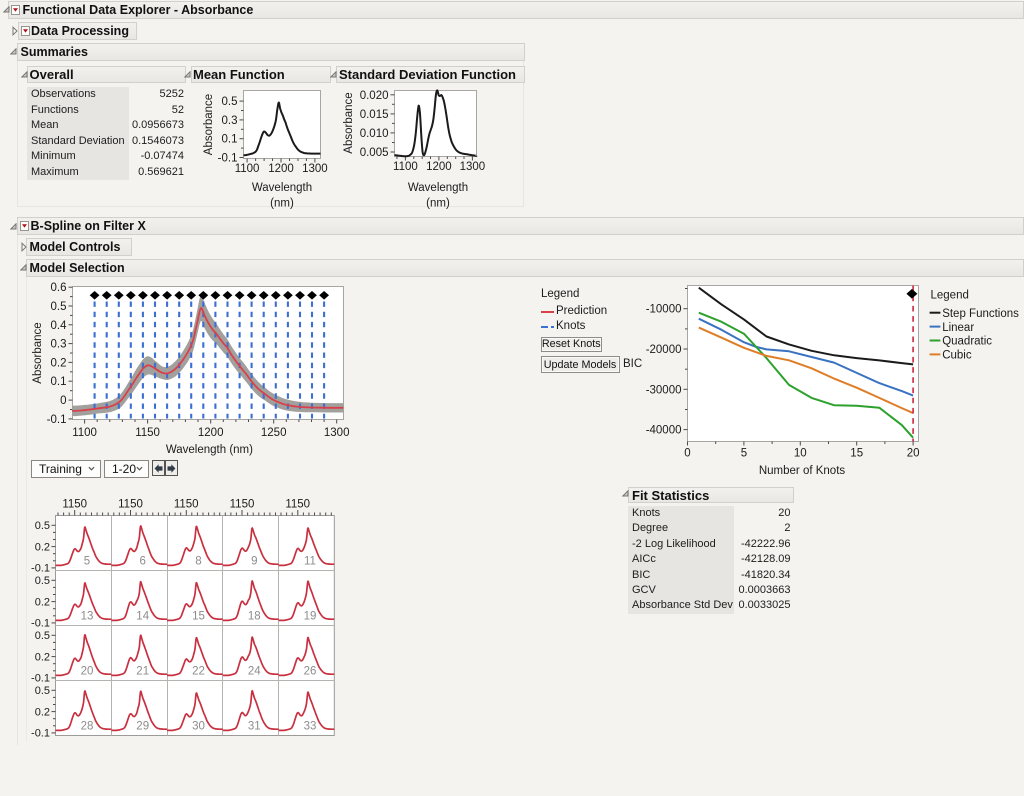  What do you see at coordinates (980, 314) in the screenshot?
I see `svg-text: Step Functions` at bounding box center [980, 314].